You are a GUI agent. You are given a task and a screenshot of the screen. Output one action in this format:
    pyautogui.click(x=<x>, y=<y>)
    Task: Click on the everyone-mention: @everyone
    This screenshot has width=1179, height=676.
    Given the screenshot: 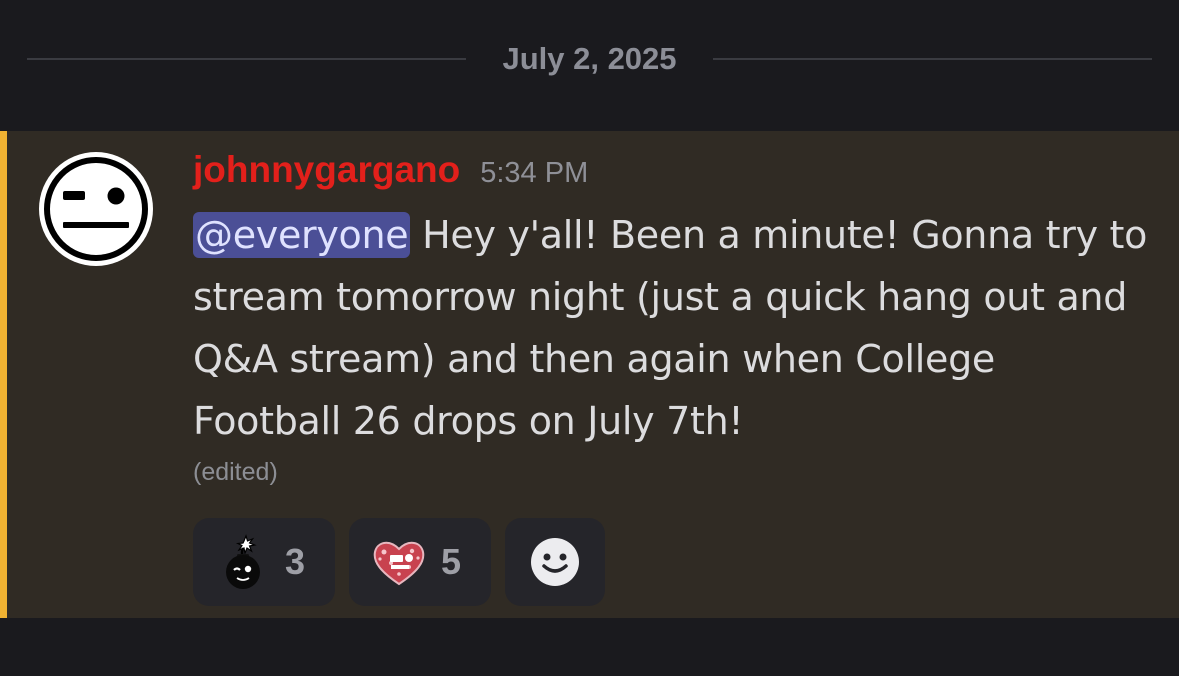 What is the action you would take?
    pyautogui.click(x=302, y=235)
    